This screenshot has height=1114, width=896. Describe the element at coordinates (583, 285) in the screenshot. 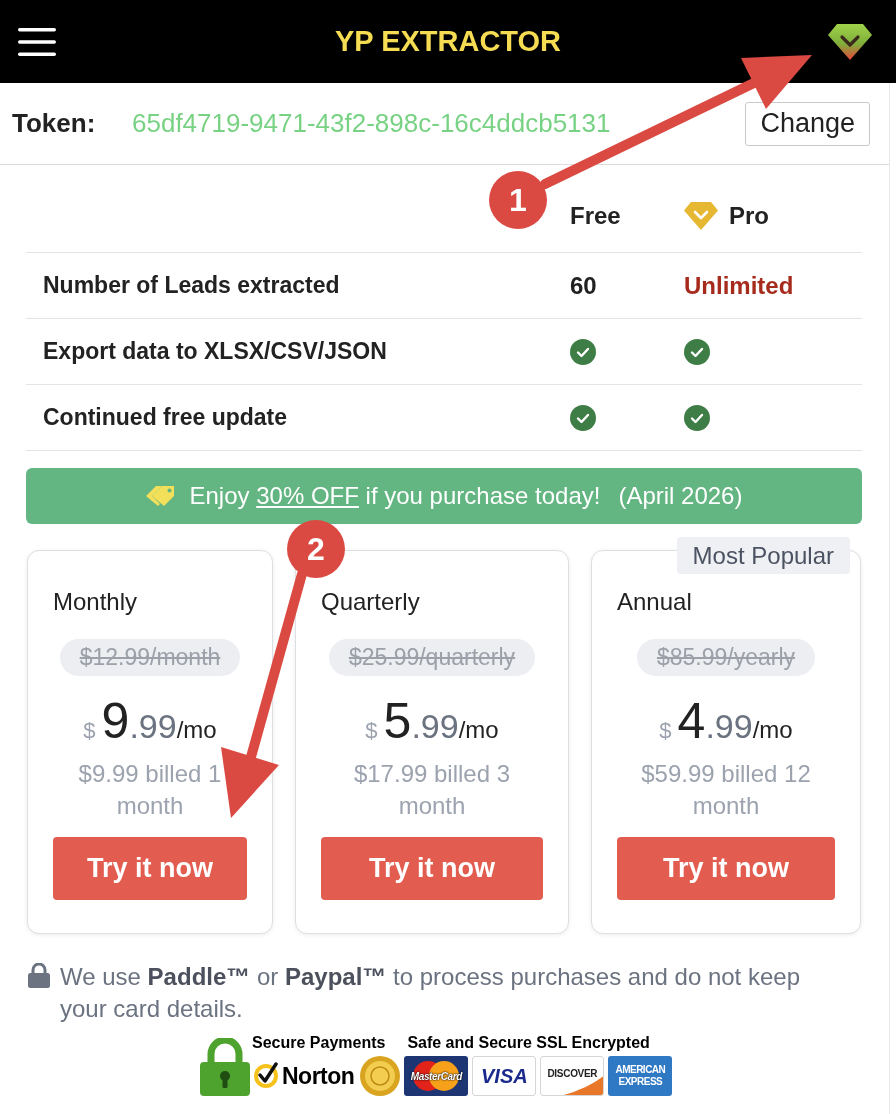

I see `table-cell-text: 60` at that location.